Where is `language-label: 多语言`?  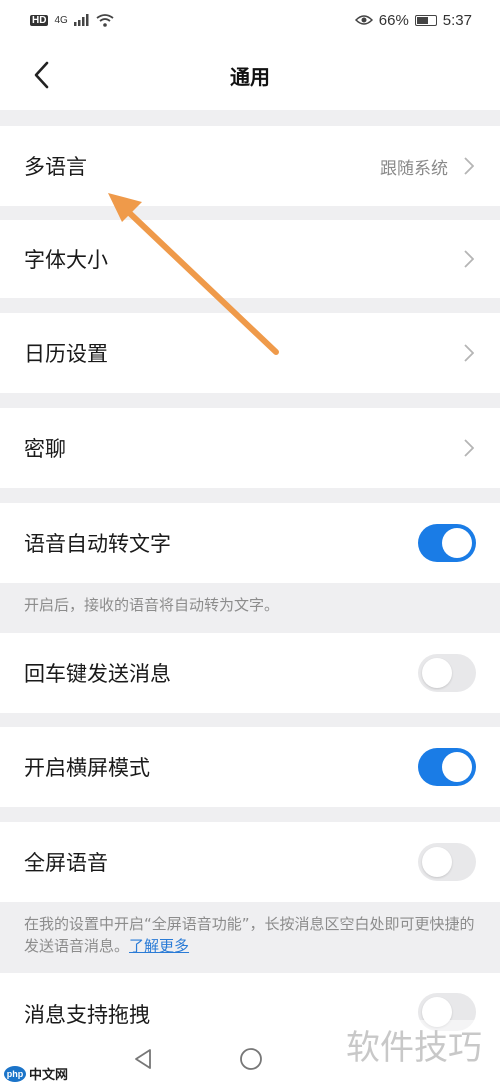 language-label: 多语言 is located at coordinates (55, 167).